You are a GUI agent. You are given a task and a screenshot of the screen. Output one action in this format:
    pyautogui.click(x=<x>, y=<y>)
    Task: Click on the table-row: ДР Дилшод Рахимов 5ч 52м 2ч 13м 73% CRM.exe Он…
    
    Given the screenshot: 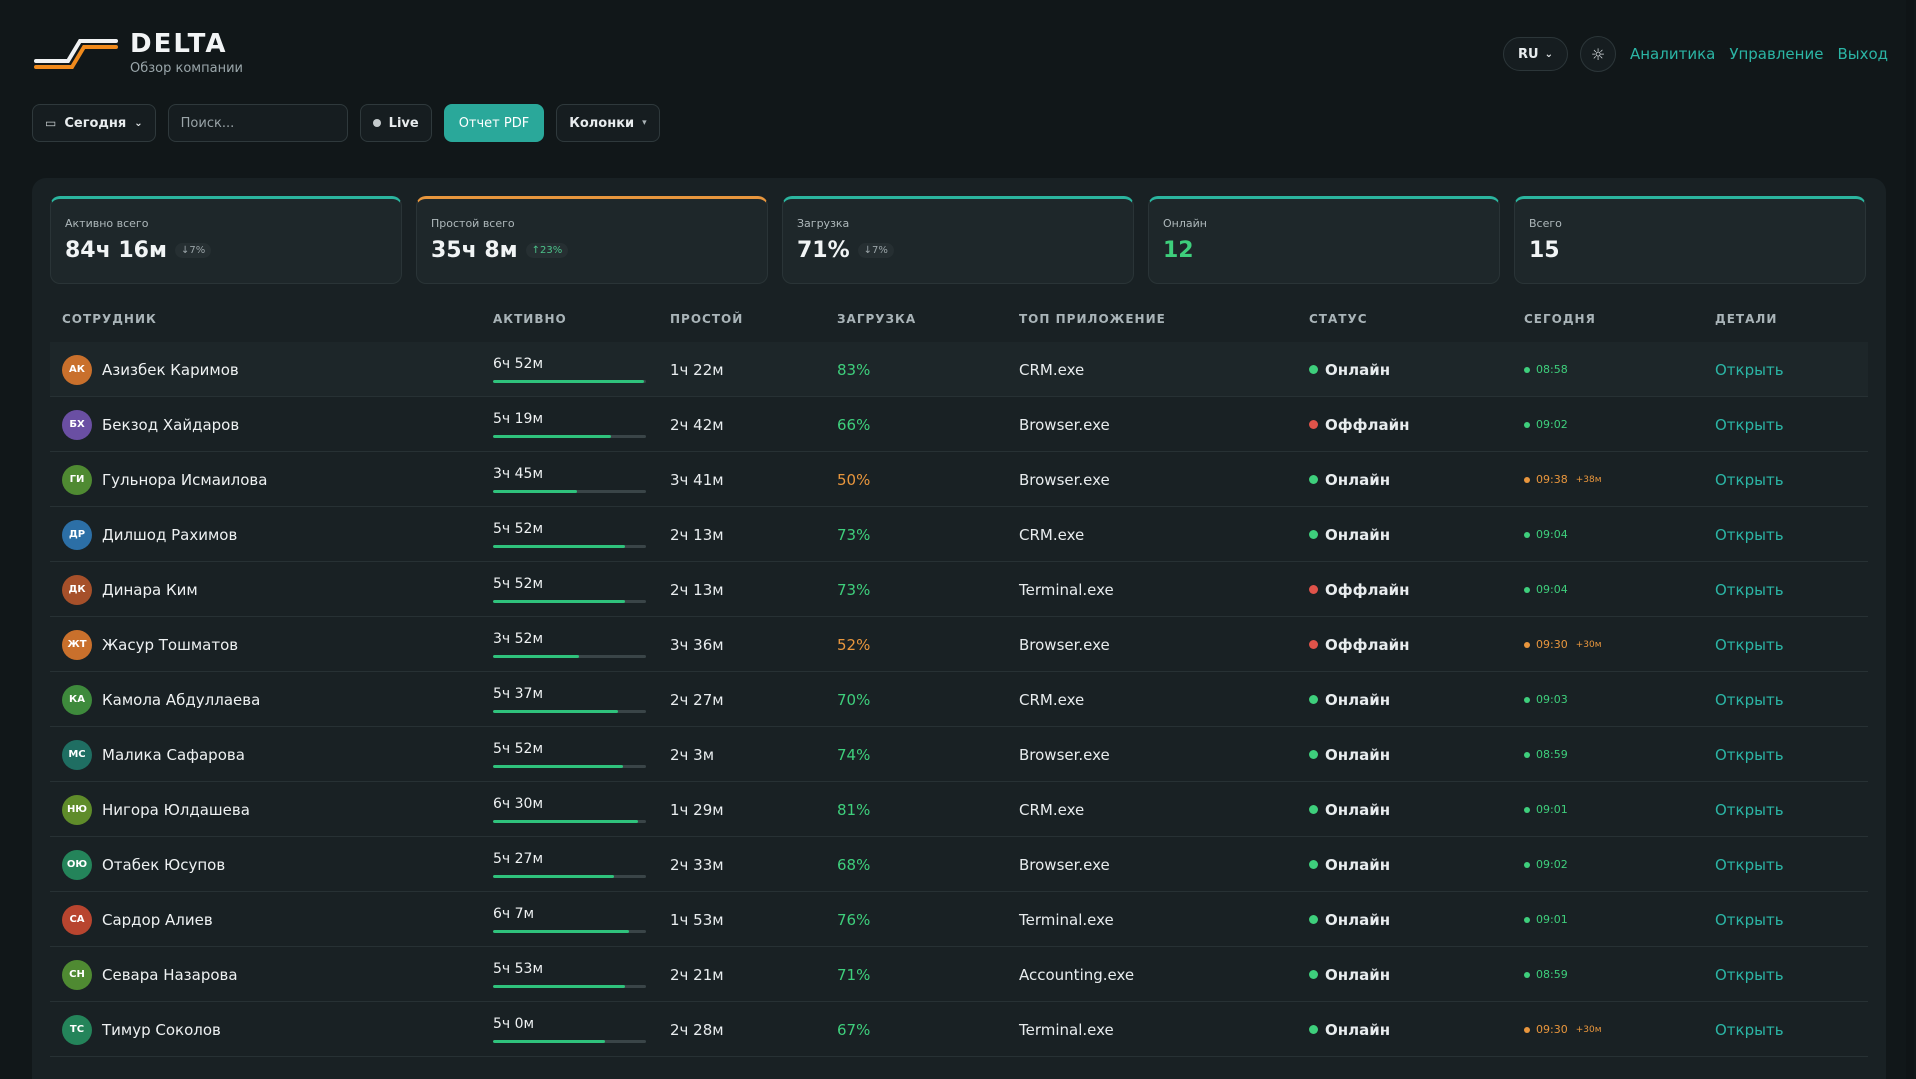 What is the action you would take?
    pyautogui.click(x=959, y=534)
    